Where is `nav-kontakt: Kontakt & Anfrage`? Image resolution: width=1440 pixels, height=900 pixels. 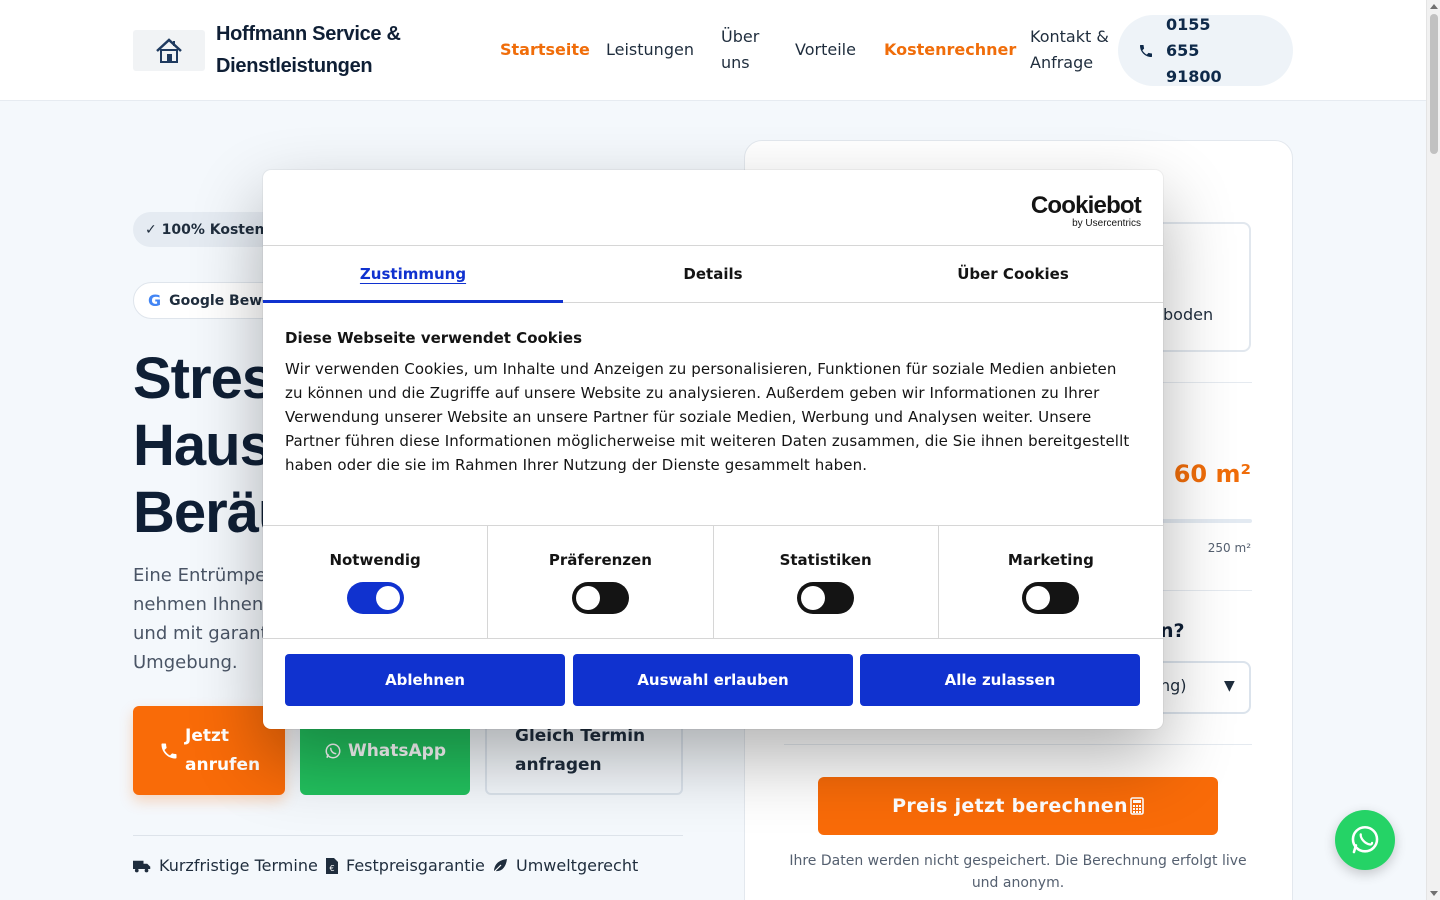
nav-kontakt: Kontakt & Anfrage is located at coordinates (1078, 50).